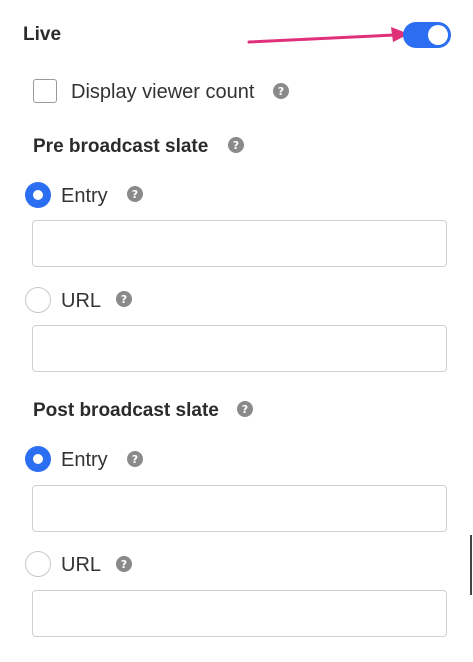  I want to click on pre-entry-label: Entry, so click(84, 196).